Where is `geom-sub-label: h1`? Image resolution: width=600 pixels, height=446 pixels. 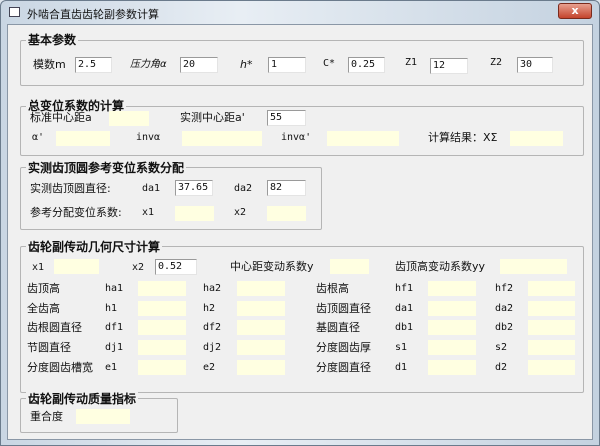
geom-sub-label: h1 is located at coordinates (111, 308).